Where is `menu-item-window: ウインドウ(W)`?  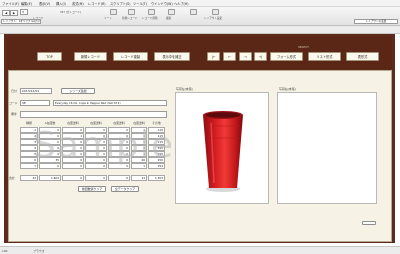
menu-item-window: ウインドウ(W) is located at coordinates (162, 3).